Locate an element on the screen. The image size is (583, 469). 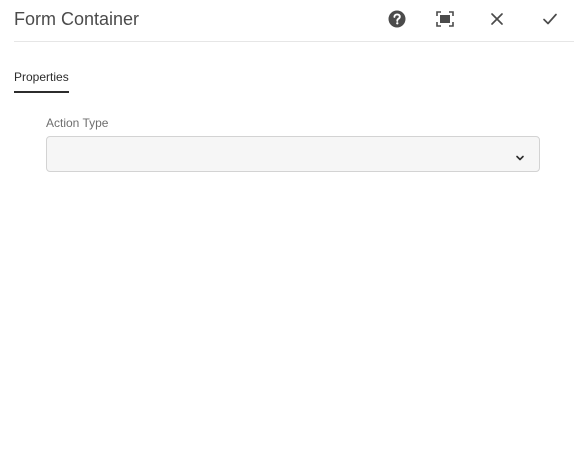
help-button is located at coordinates (397, 19).